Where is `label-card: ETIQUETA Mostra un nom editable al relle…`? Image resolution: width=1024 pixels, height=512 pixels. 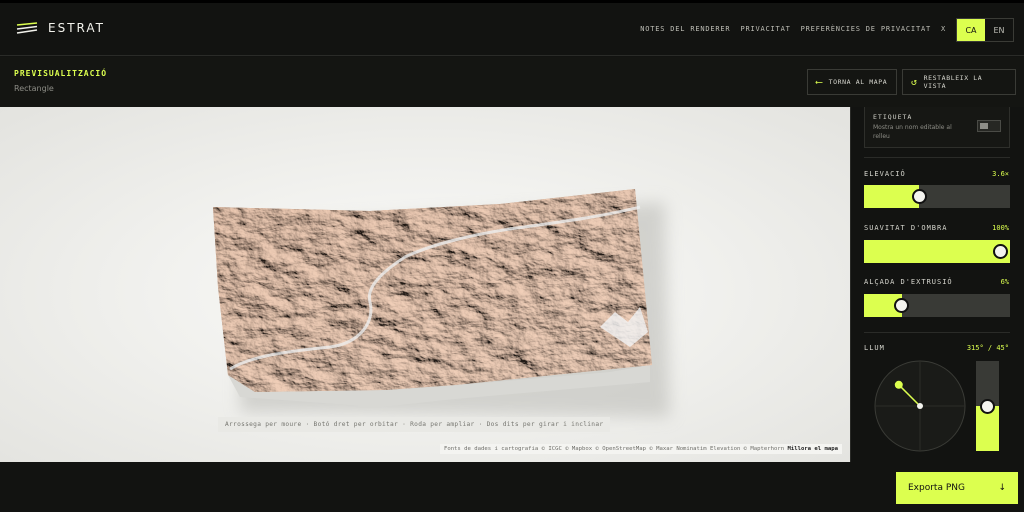 label-card: ETIQUETA Mostra un nom editable al relle… is located at coordinates (937, 127).